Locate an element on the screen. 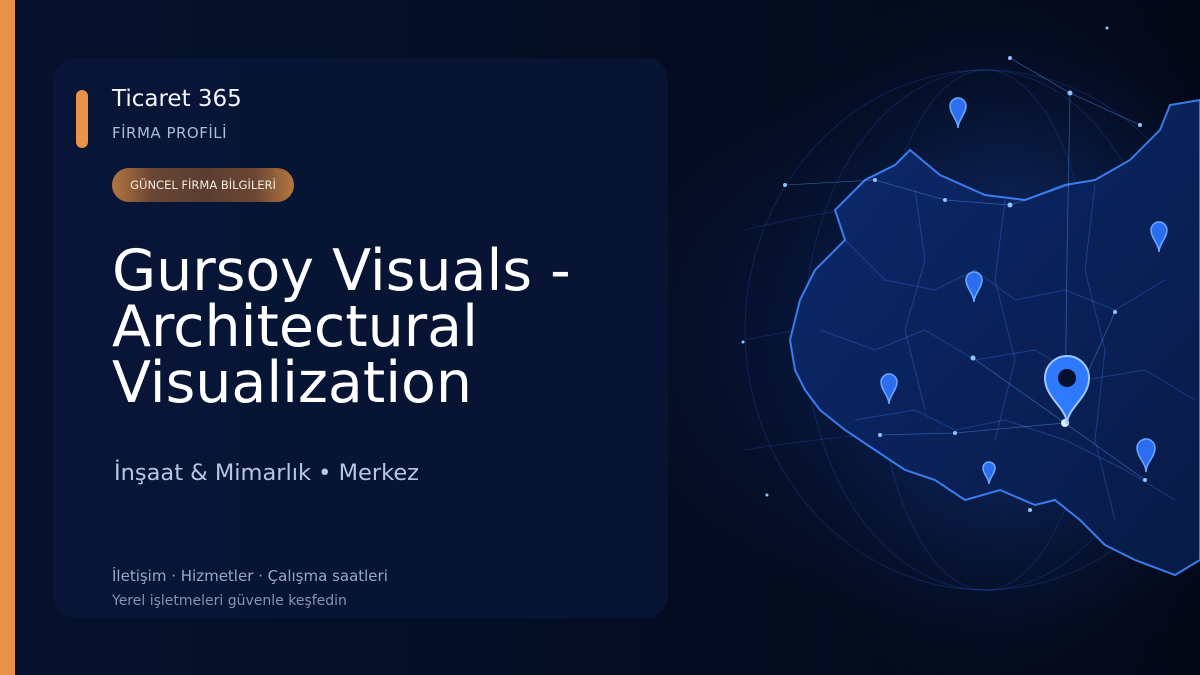  brand-name: Ticaret 365 is located at coordinates (177, 99).